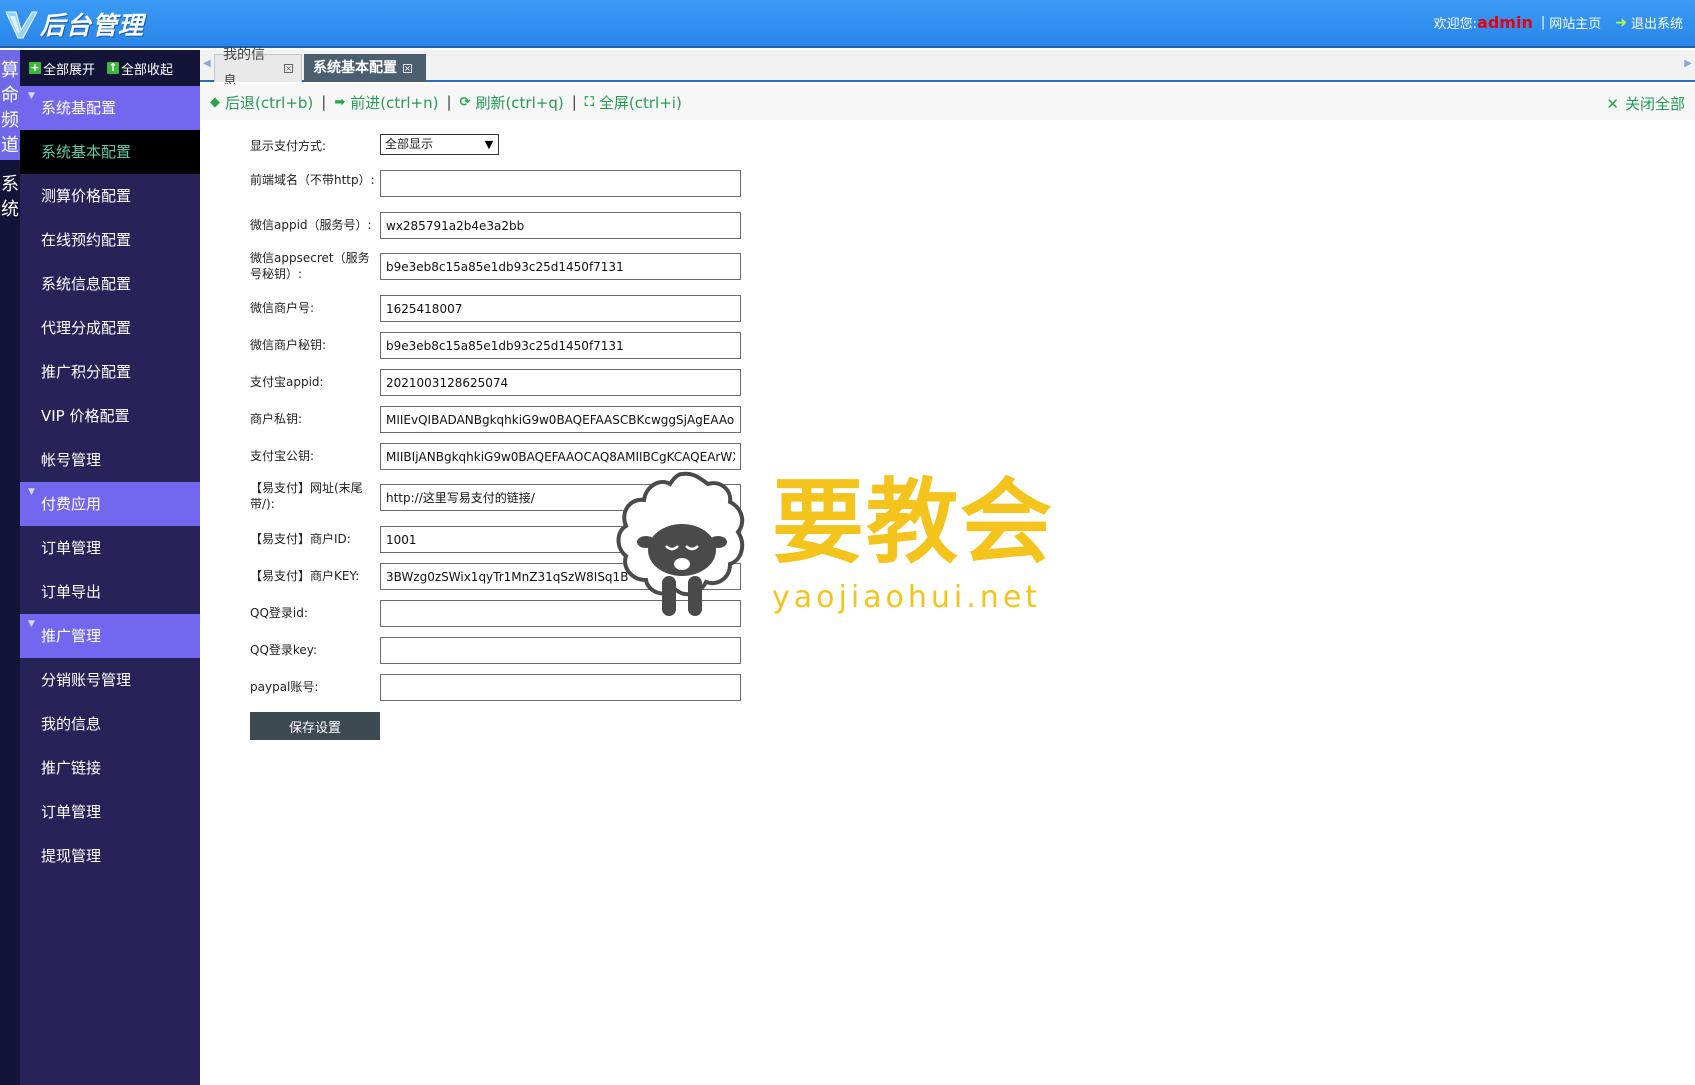  What do you see at coordinates (913, 522) in the screenshot?
I see `watermark-text: 要教会` at bounding box center [913, 522].